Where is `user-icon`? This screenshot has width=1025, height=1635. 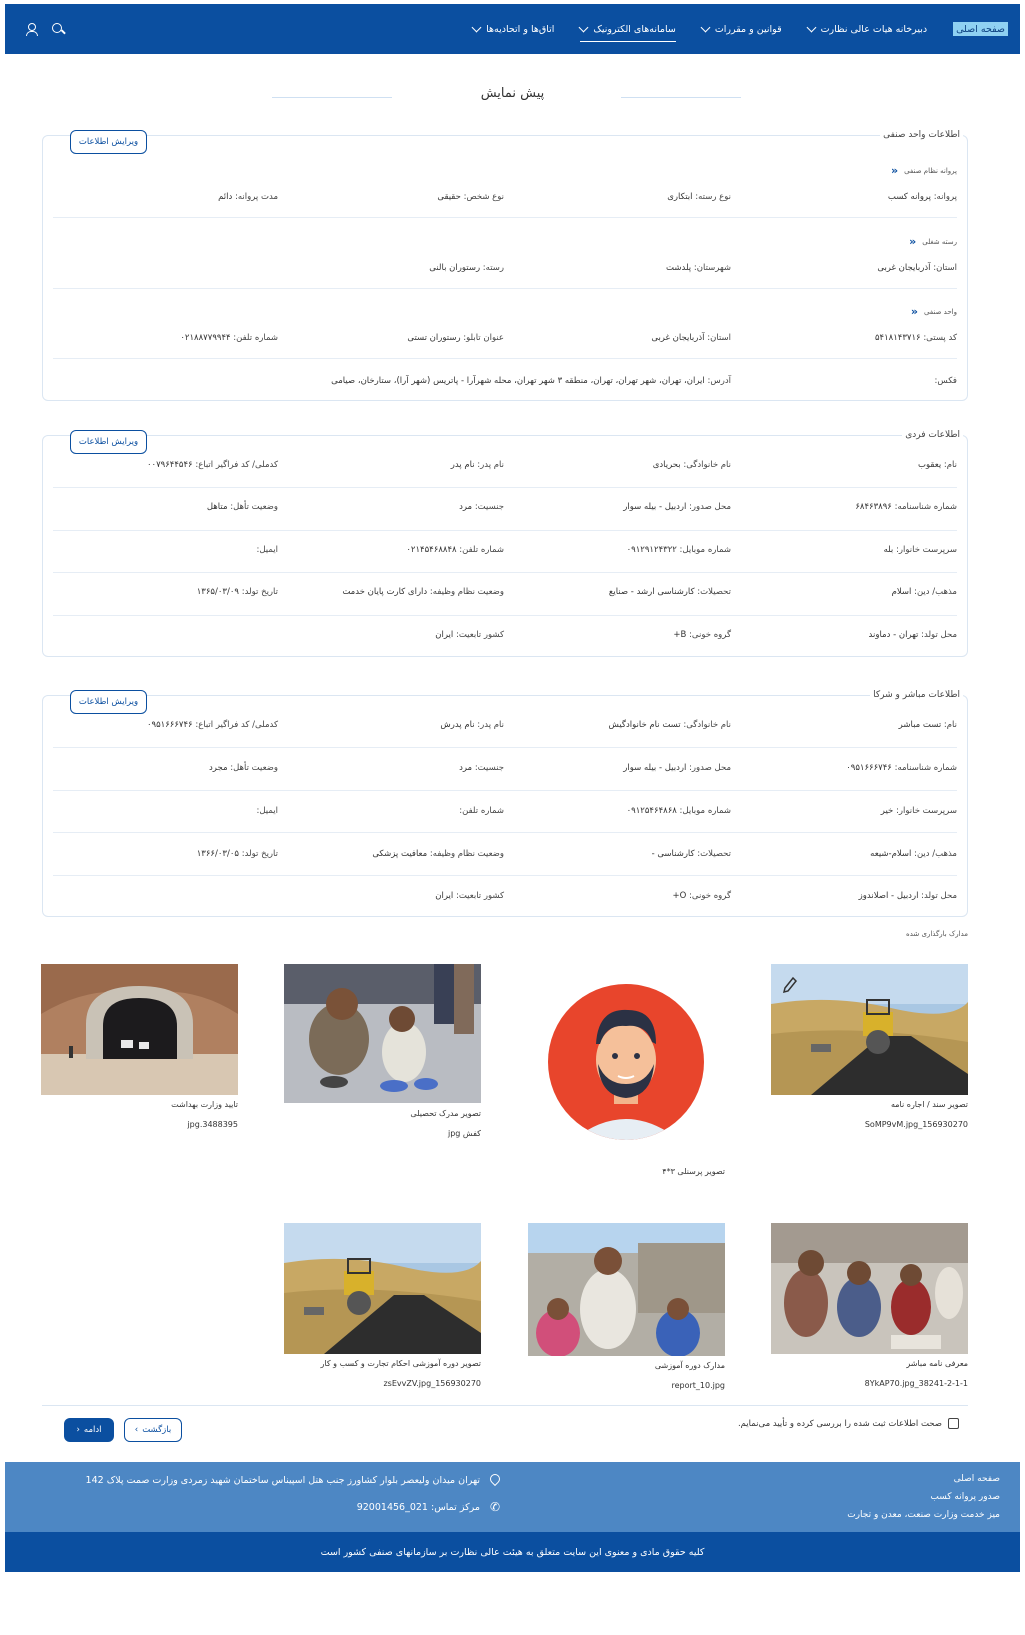
user-icon is located at coordinates (31, 29).